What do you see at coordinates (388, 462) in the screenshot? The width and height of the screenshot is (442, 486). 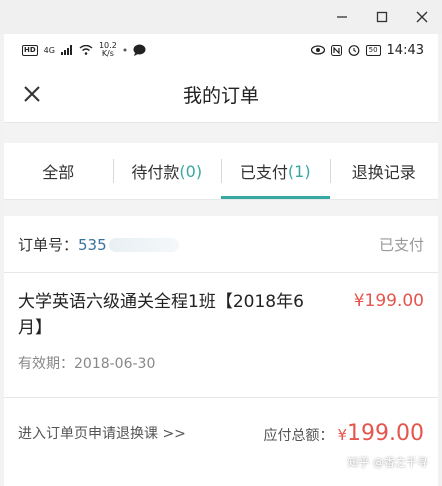 I see `watermark: 知乎 @香之千寻` at bounding box center [388, 462].